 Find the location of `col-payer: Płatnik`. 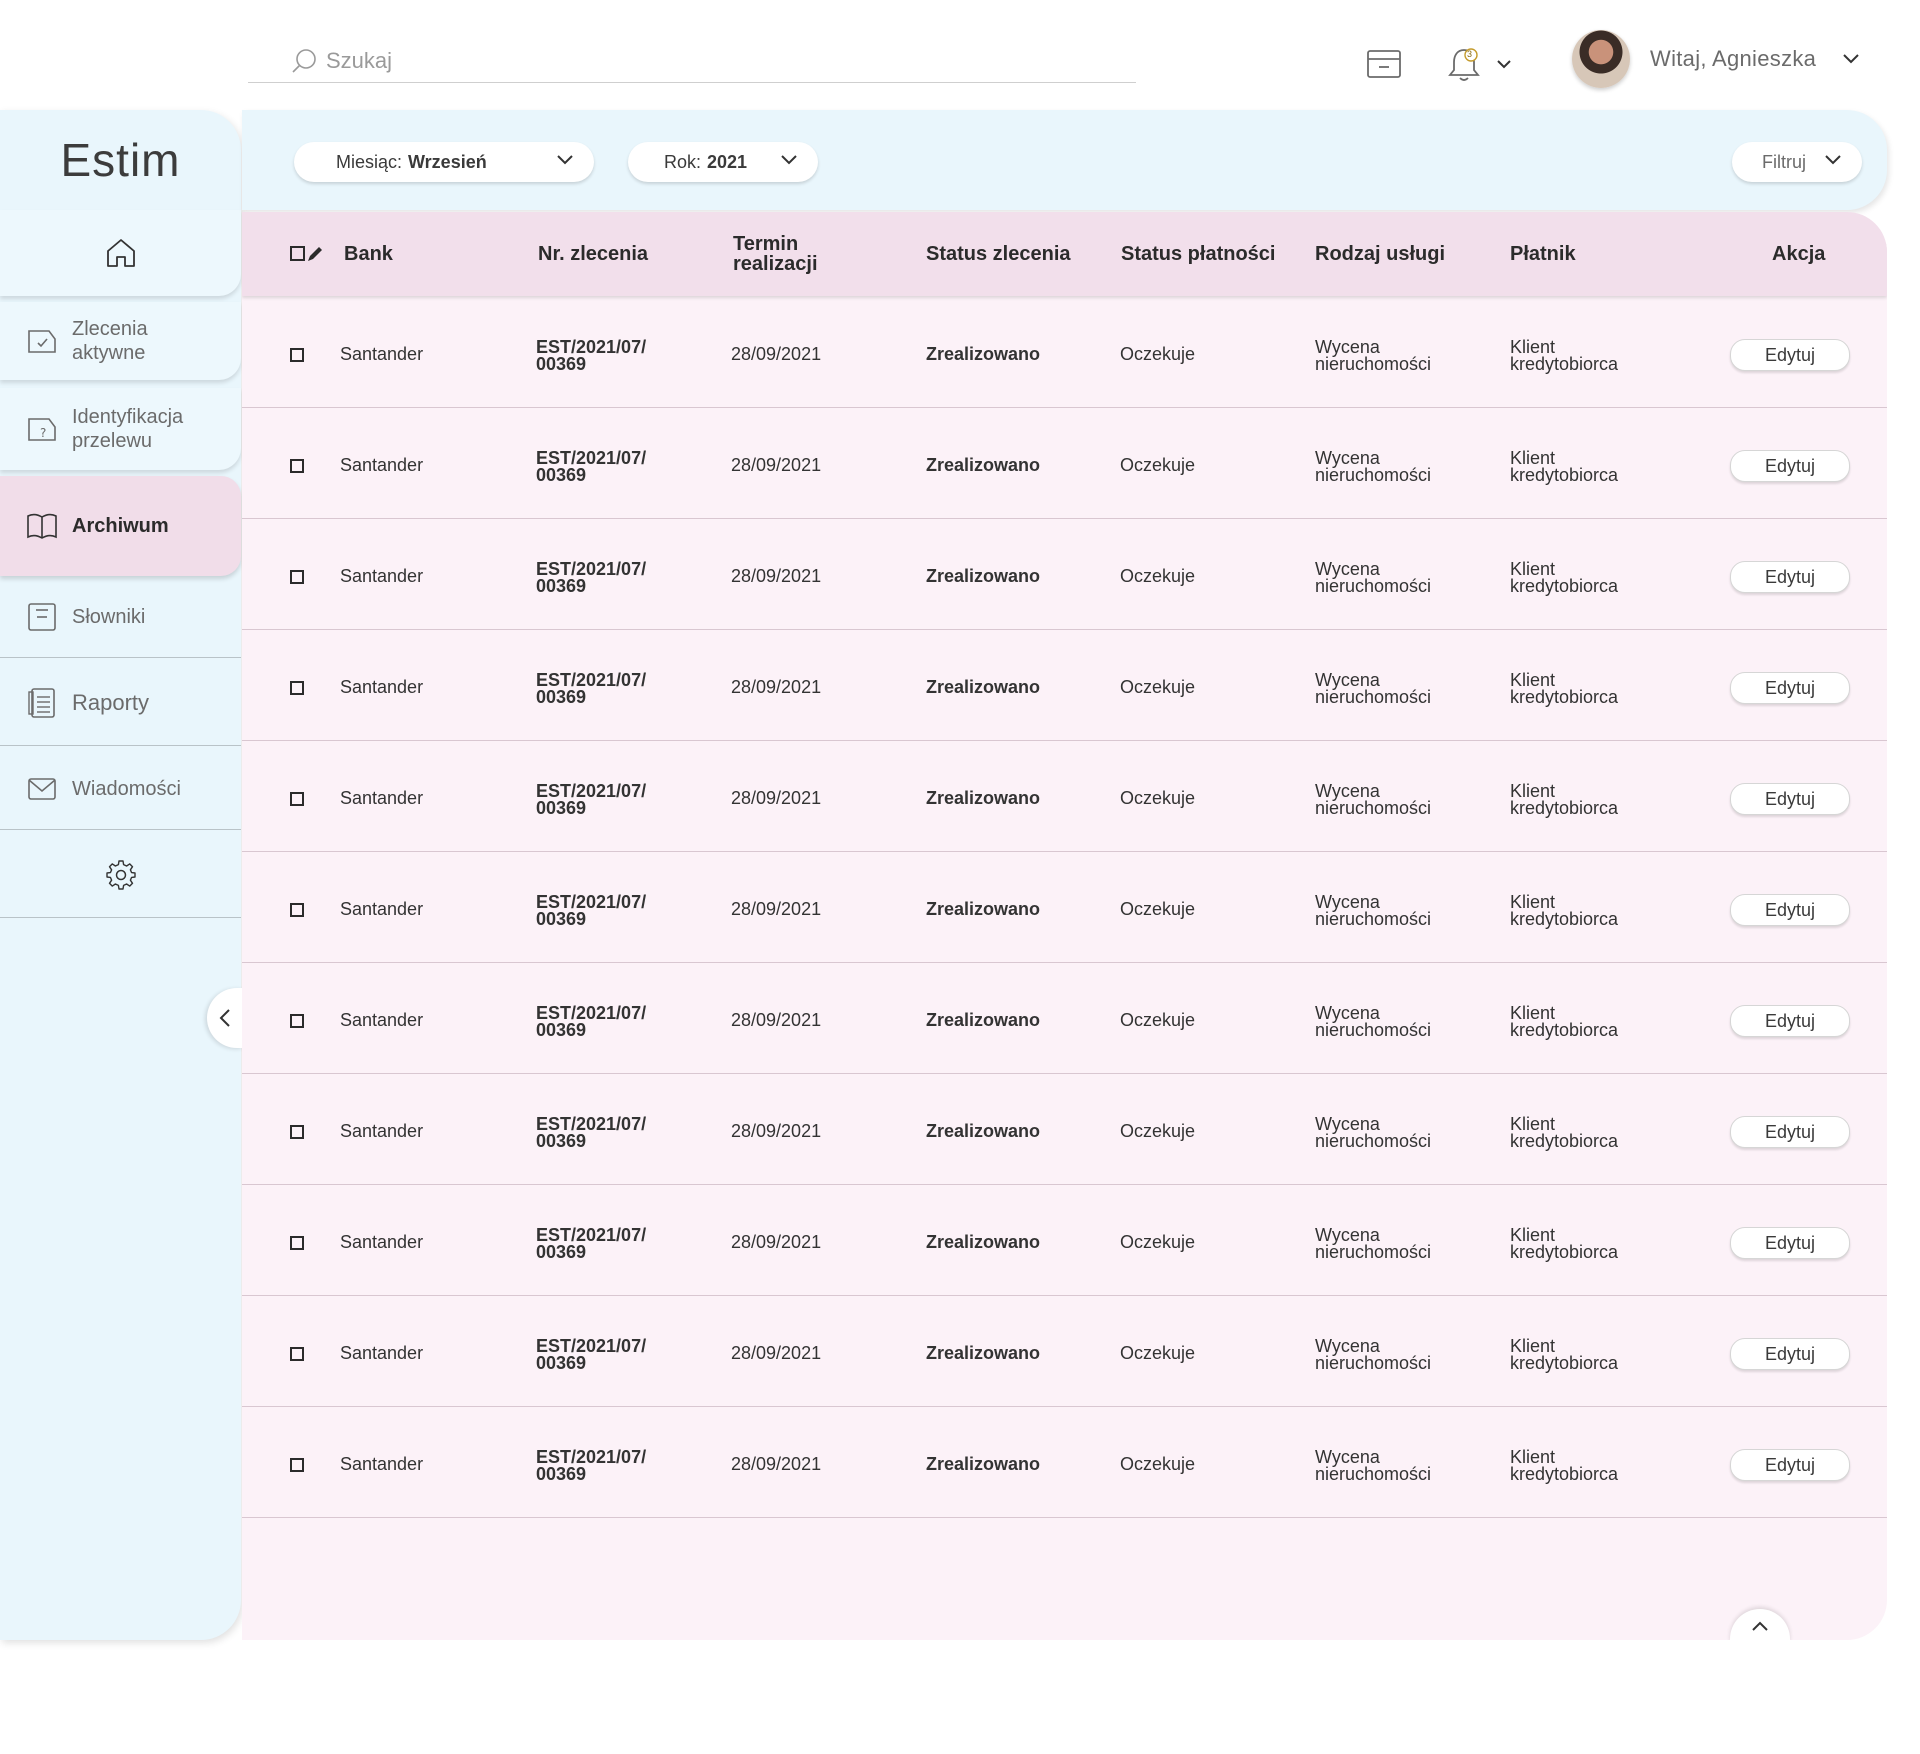

col-payer: Płatnik is located at coordinates (1543, 254).